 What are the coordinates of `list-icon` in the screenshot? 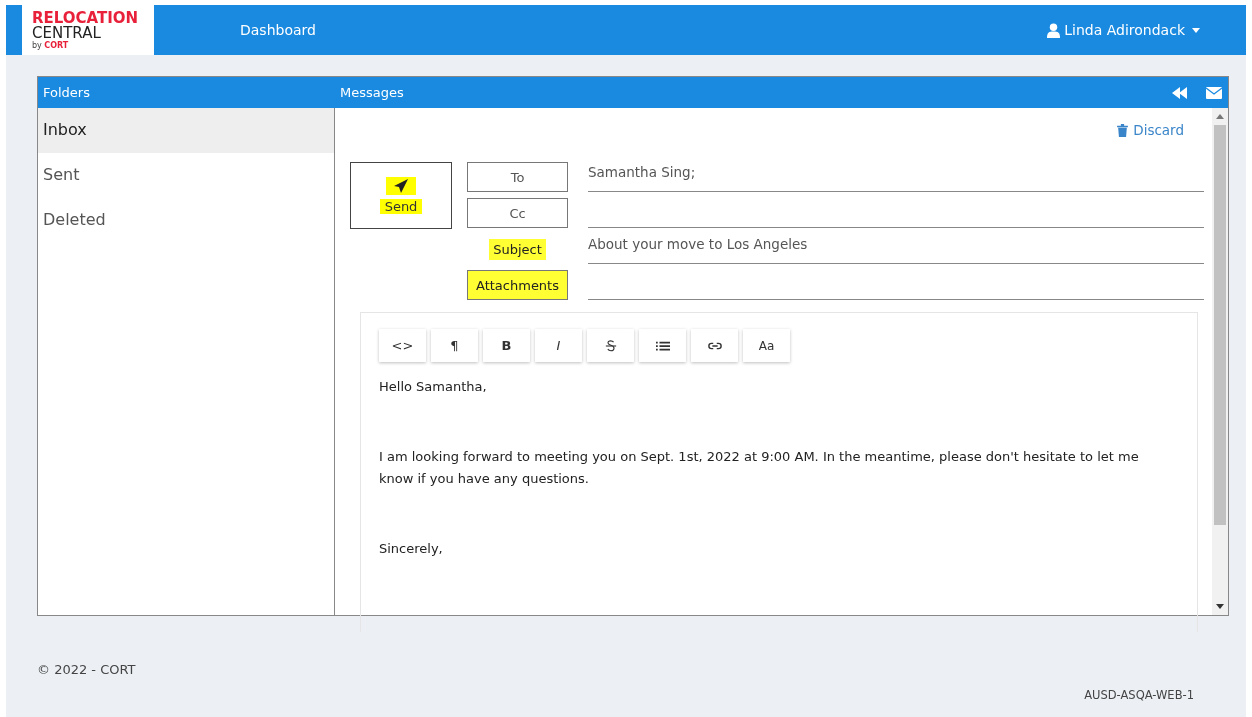 It's located at (662, 345).